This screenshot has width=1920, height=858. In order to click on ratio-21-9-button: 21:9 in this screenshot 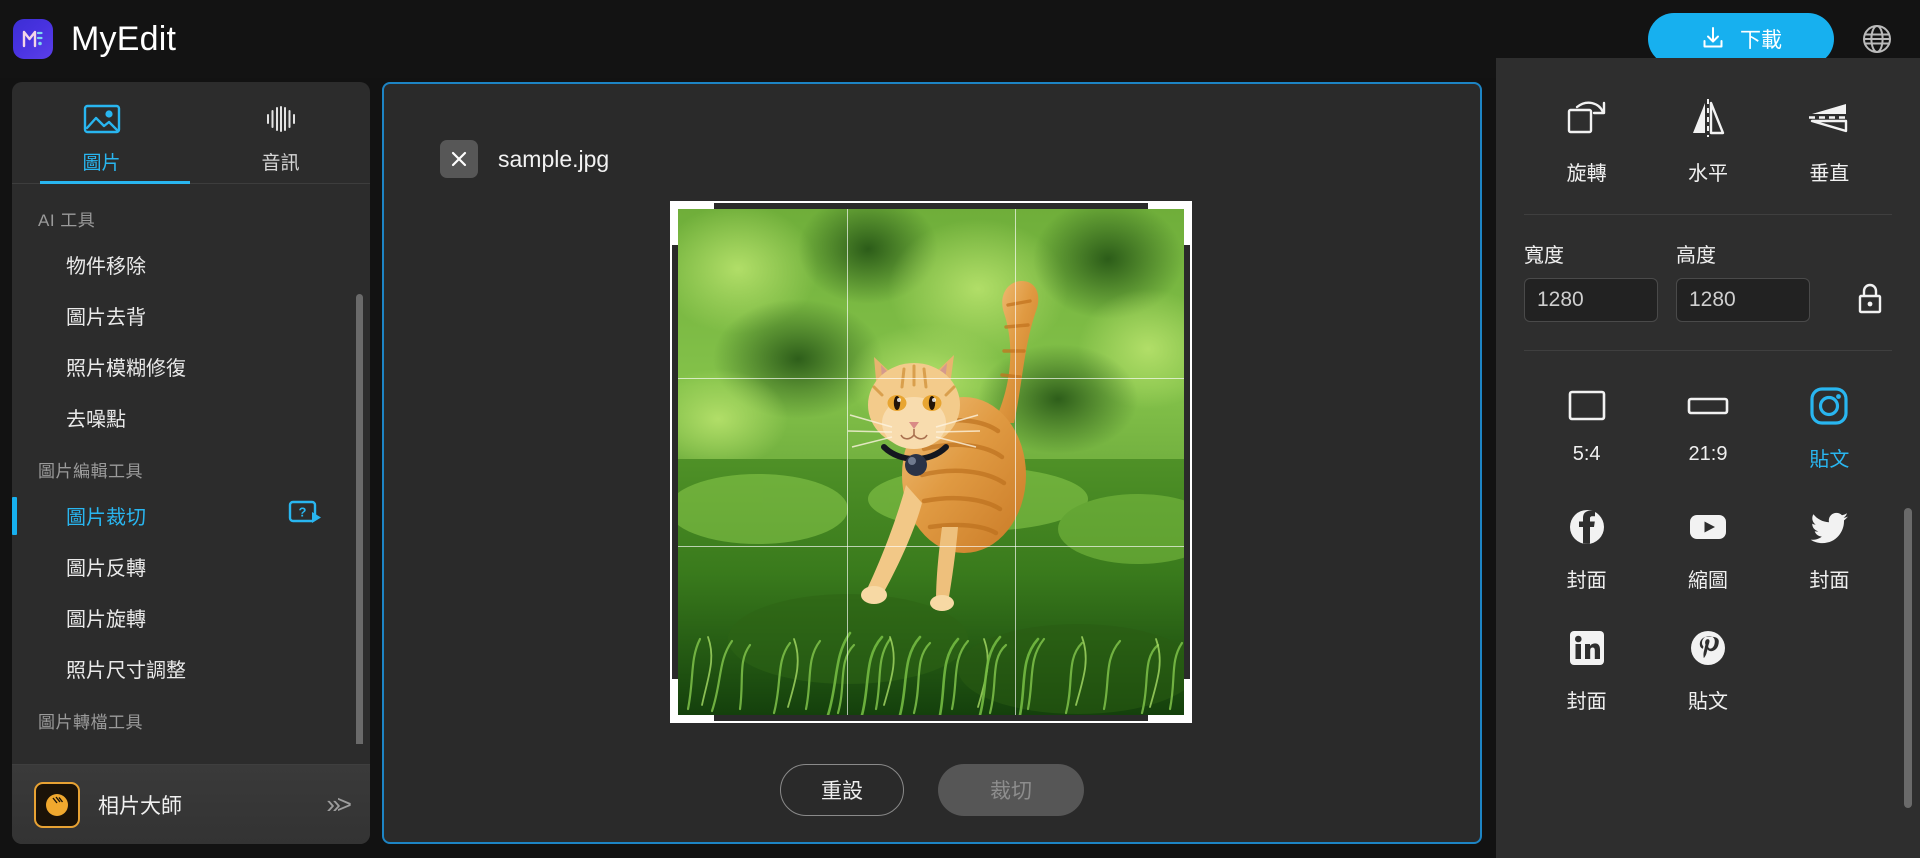, I will do `click(1707, 427)`.